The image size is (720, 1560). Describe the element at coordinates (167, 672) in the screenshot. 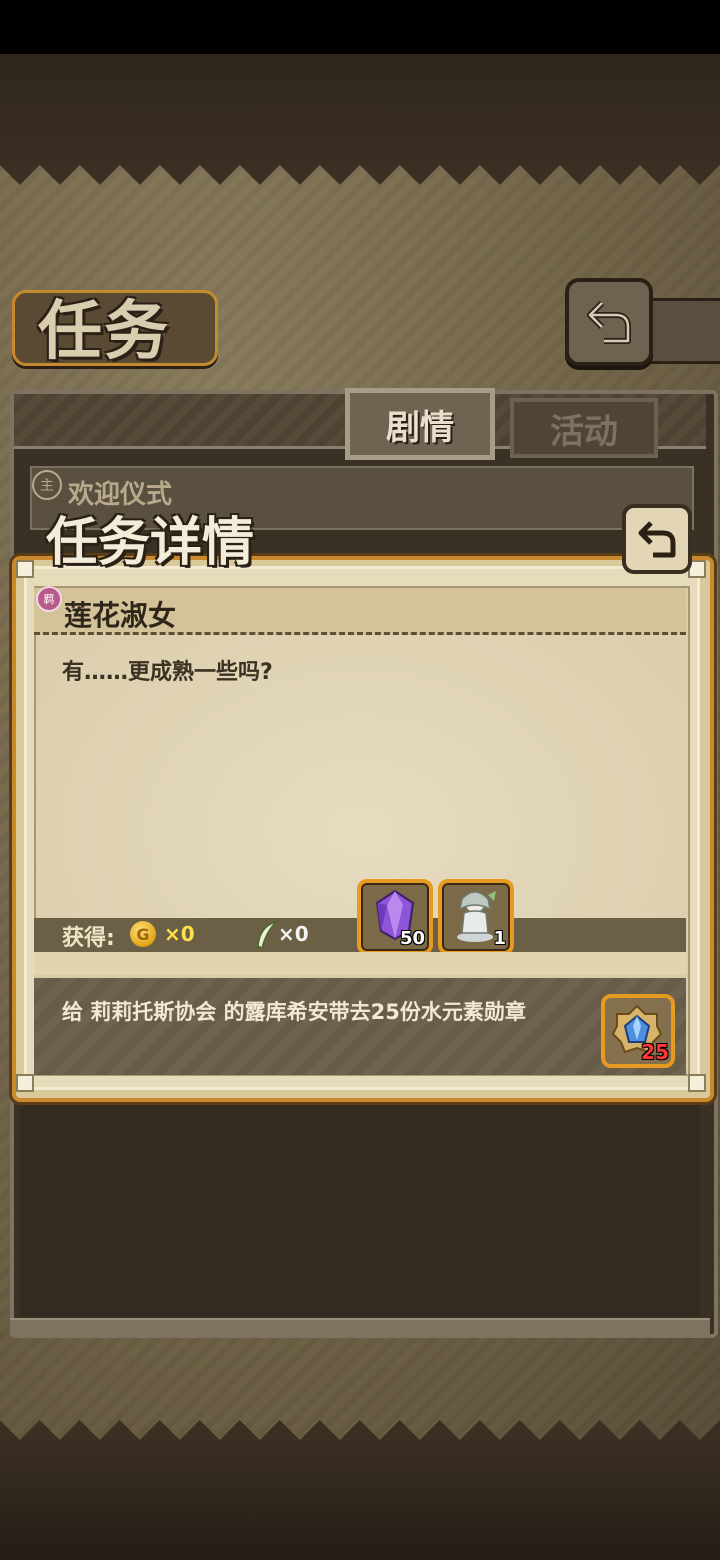

I see `quest-description: 有……更成熟一些吗?` at that location.